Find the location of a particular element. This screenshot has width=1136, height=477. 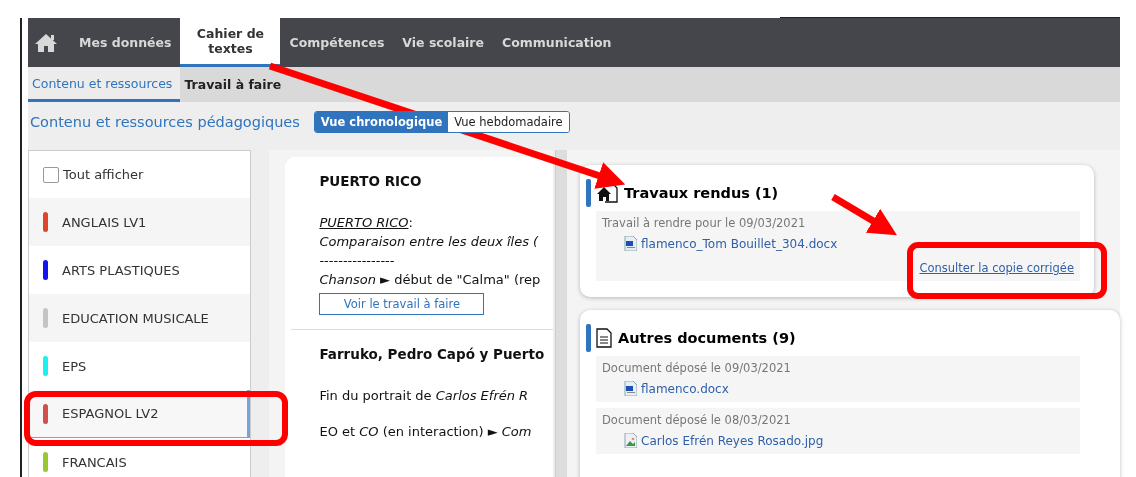

card-title: Travaux rendus (1) is located at coordinates (701, 193).